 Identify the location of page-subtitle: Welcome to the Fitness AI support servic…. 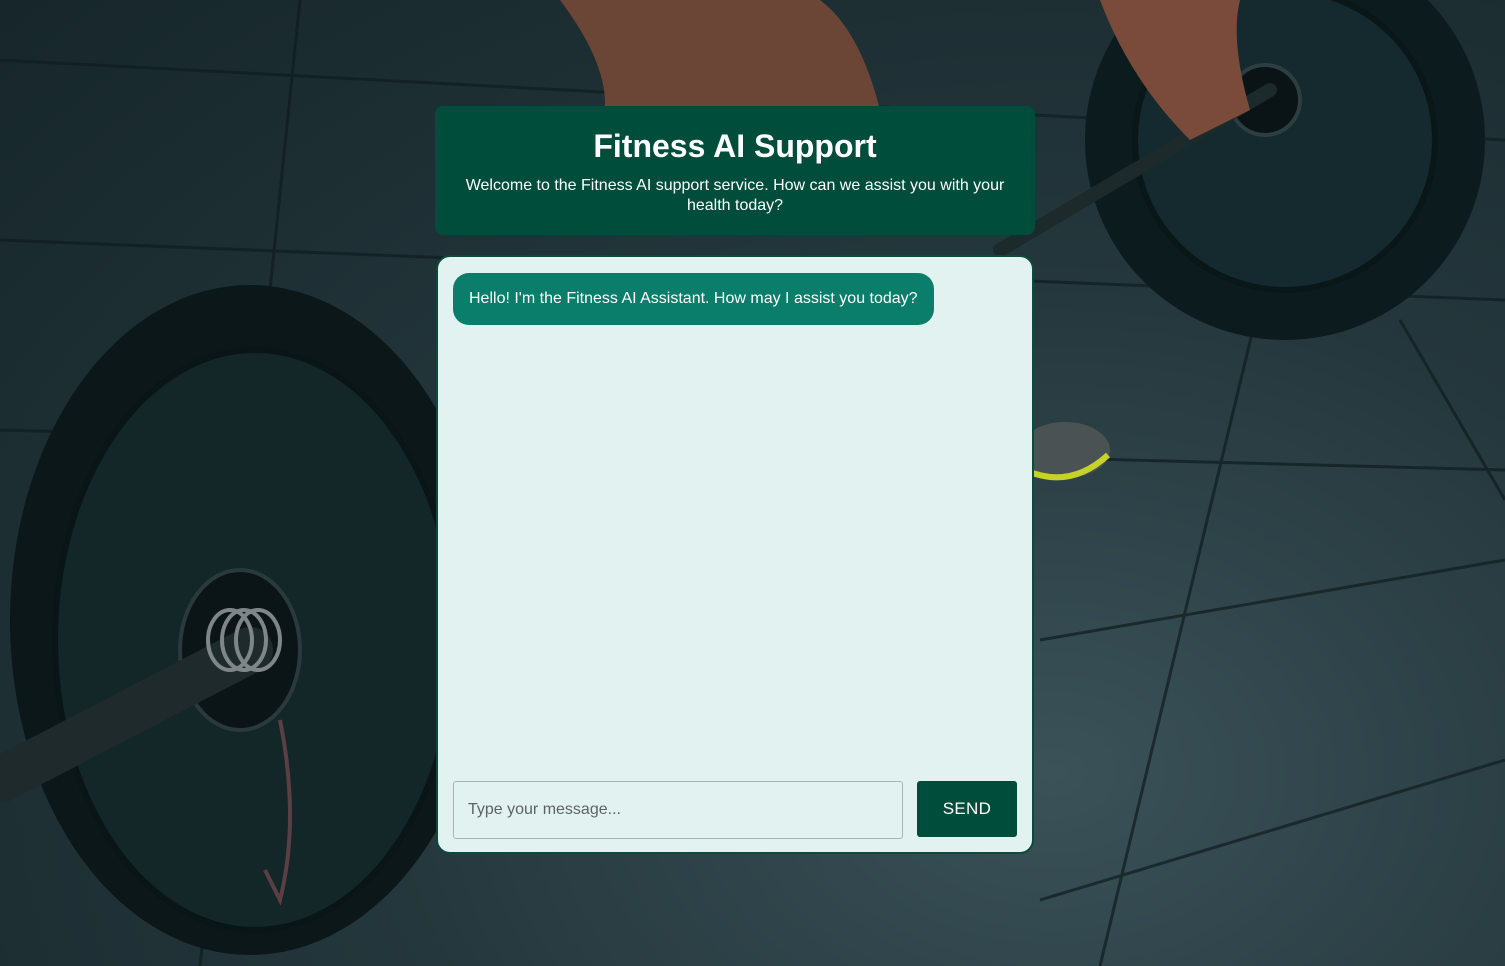
(735, 195).